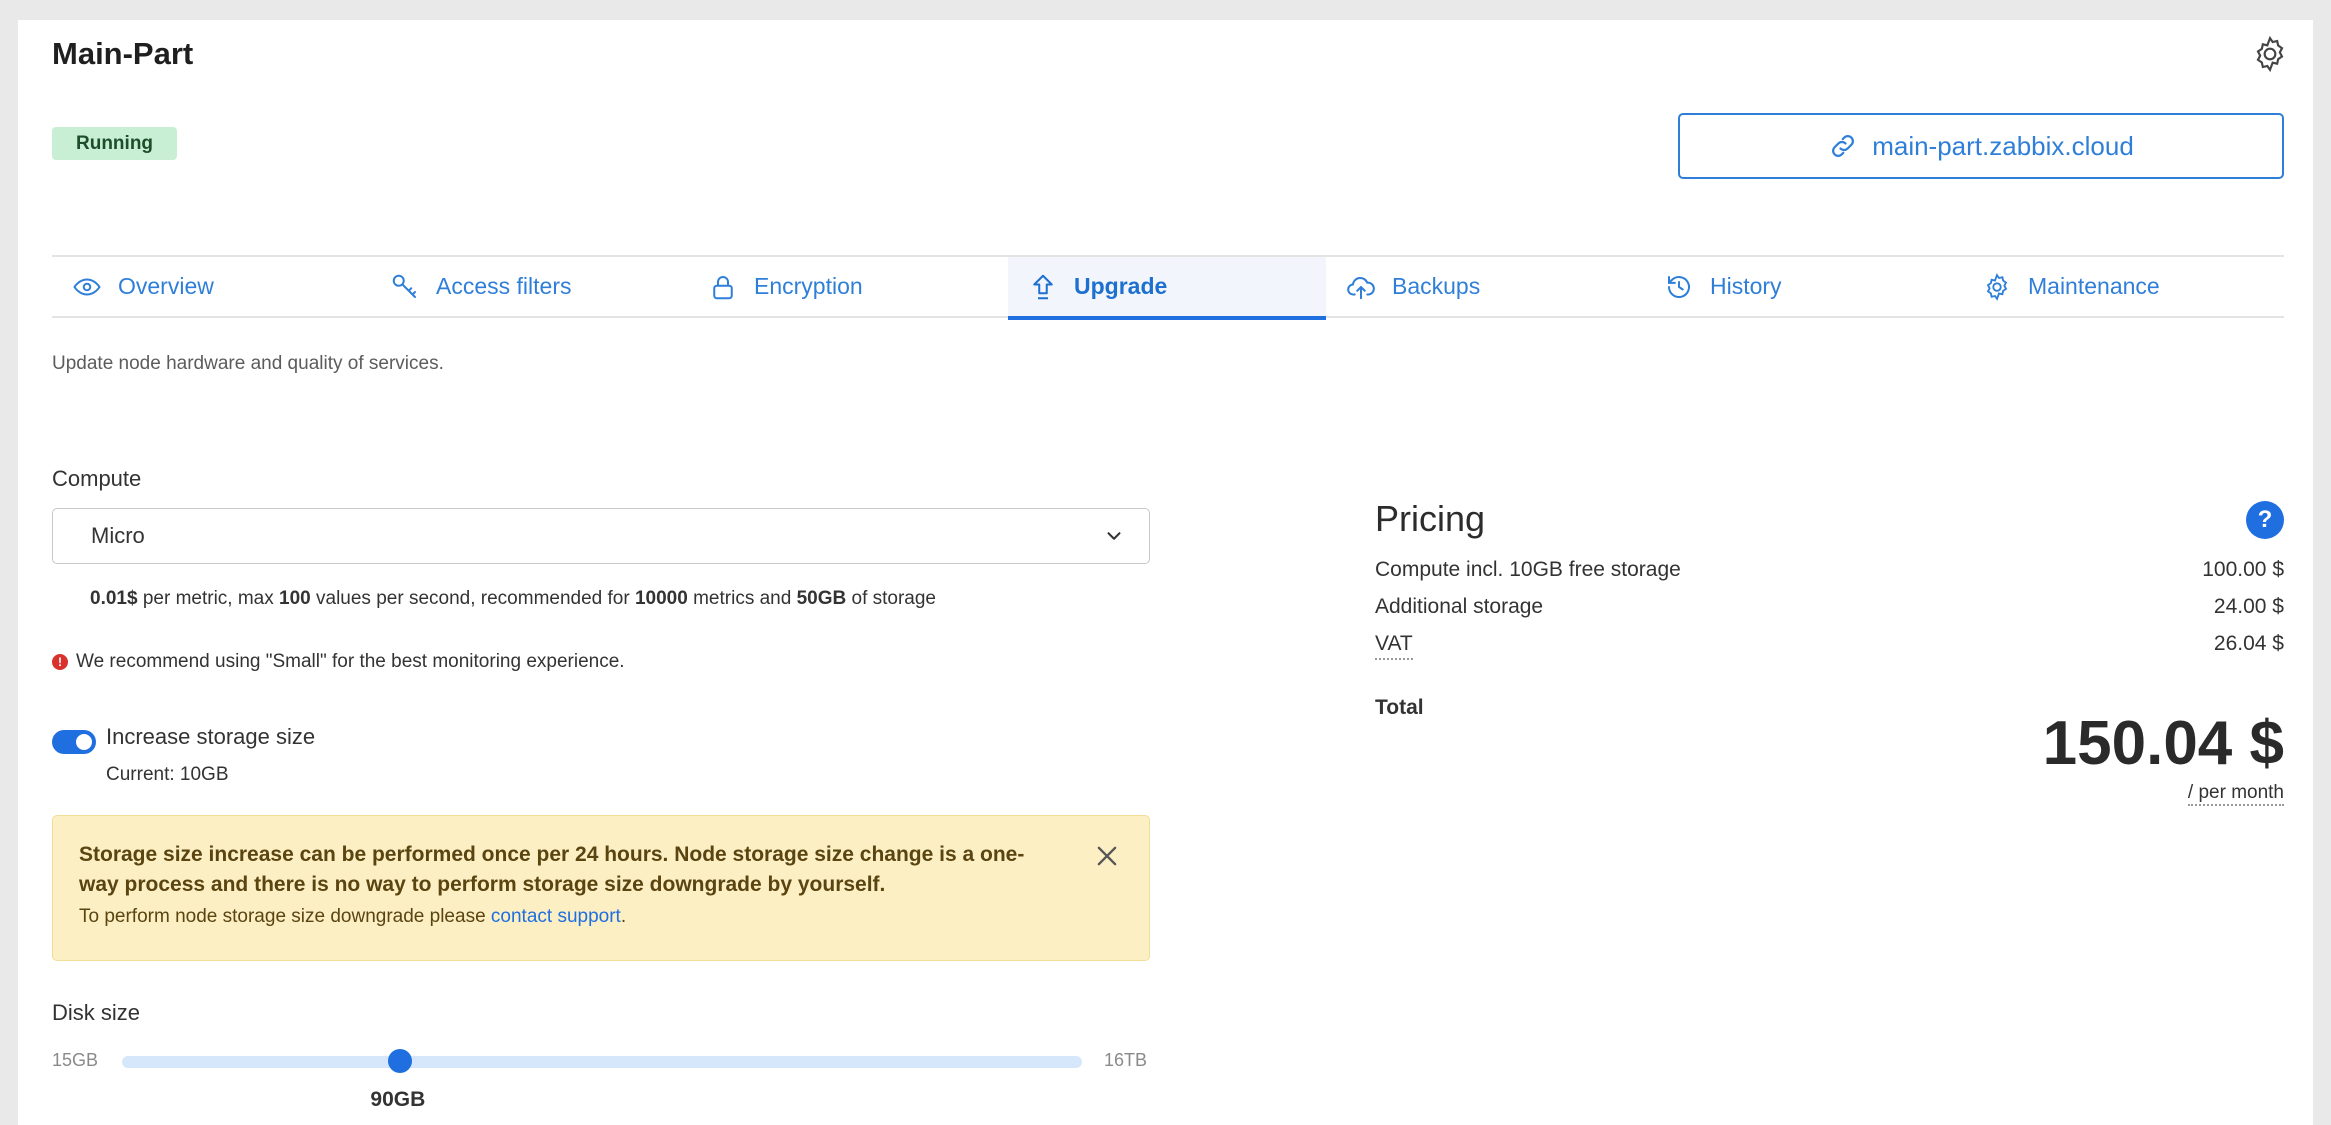 This screenshot has height=1125, width=2331. Describe the element at coordinates (1459, 606) in the screenshot. I see `price-row-label: Additional storage` at that location.